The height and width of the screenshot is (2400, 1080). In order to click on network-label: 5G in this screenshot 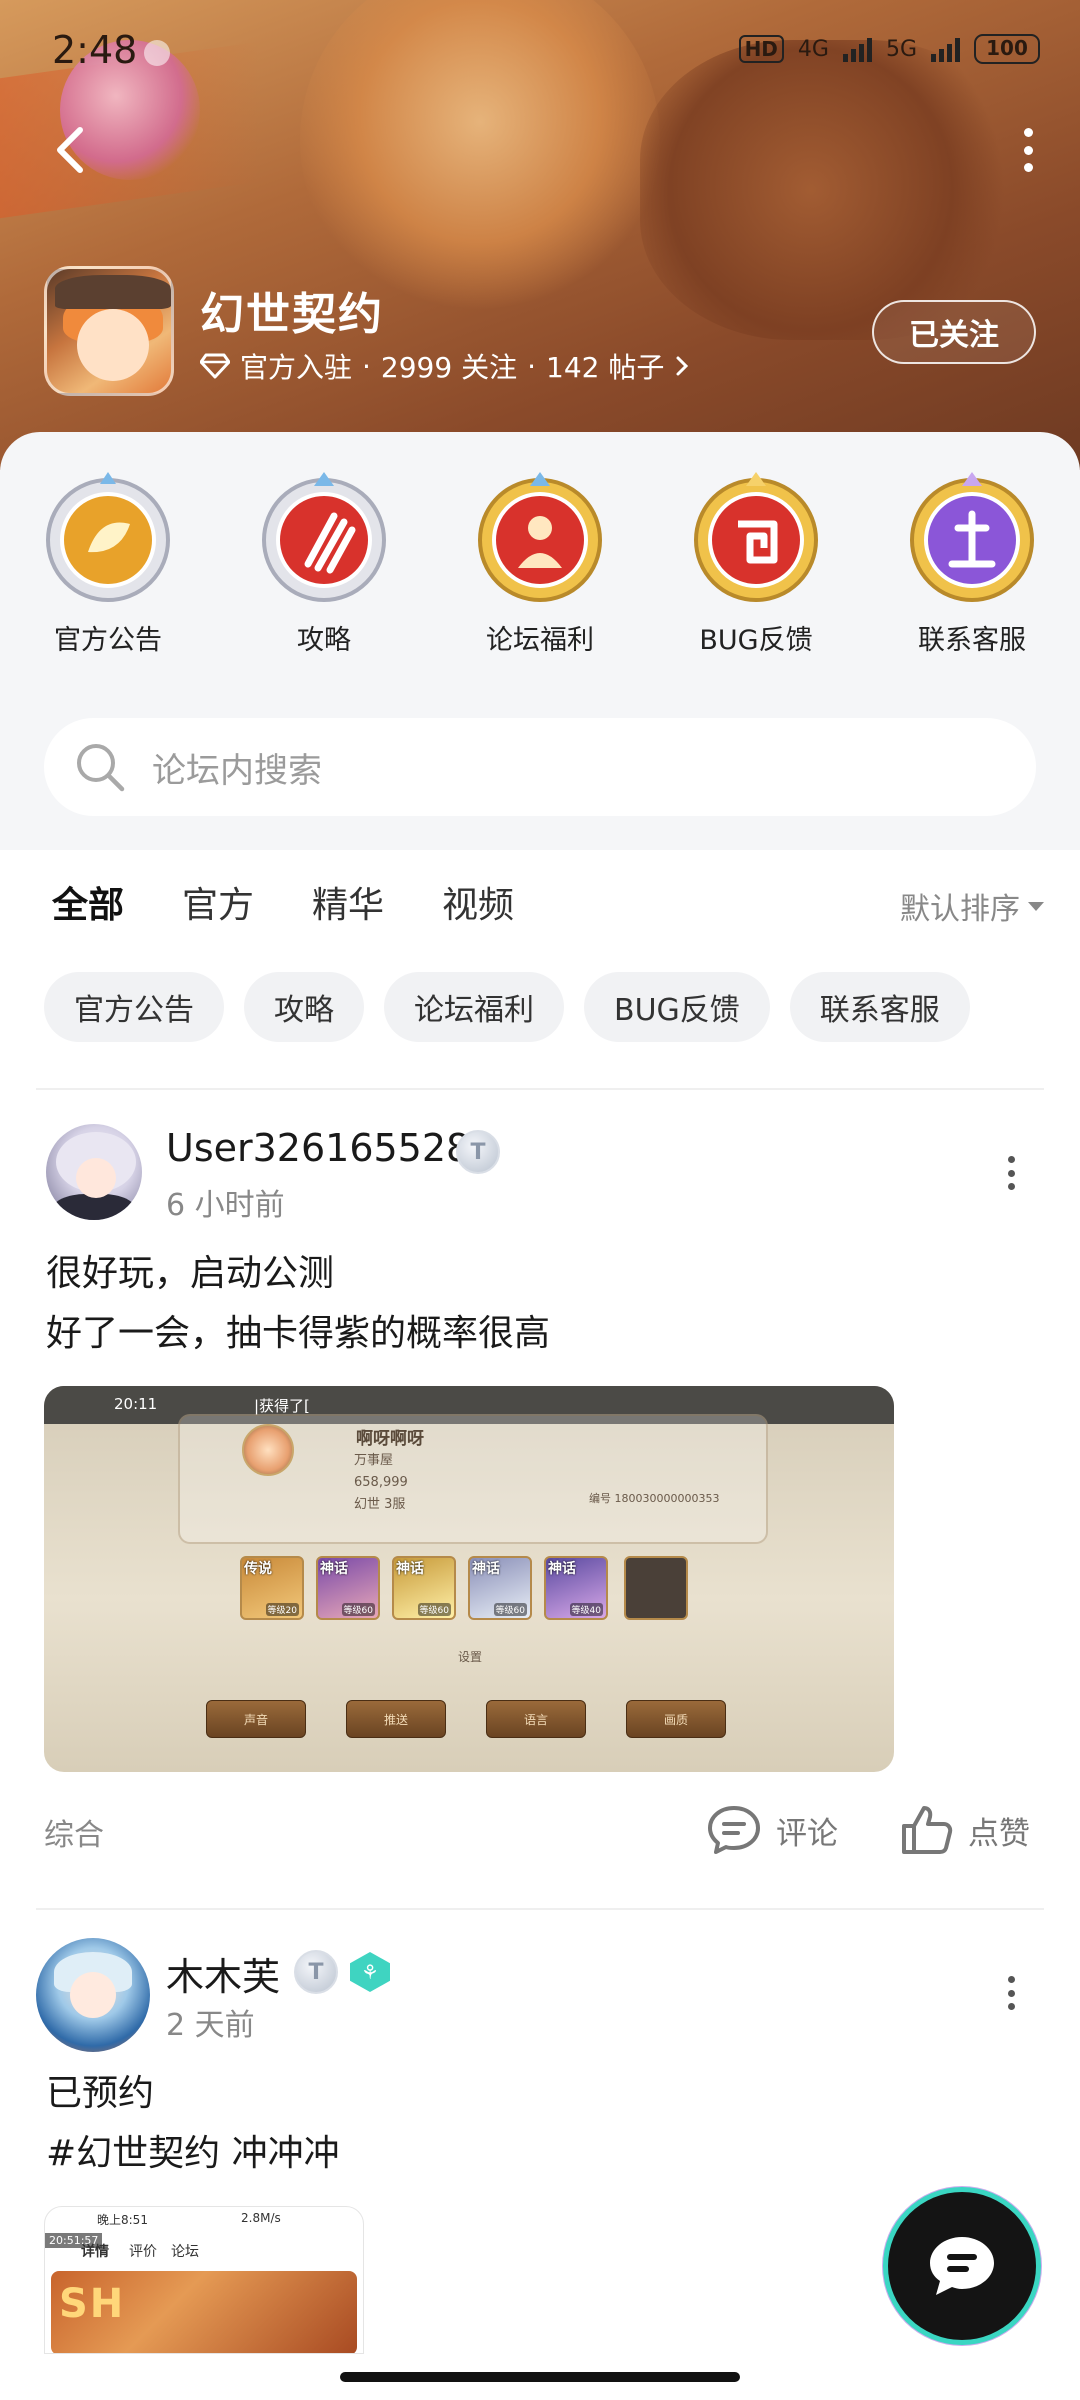, I will do `click(901, 49)`.